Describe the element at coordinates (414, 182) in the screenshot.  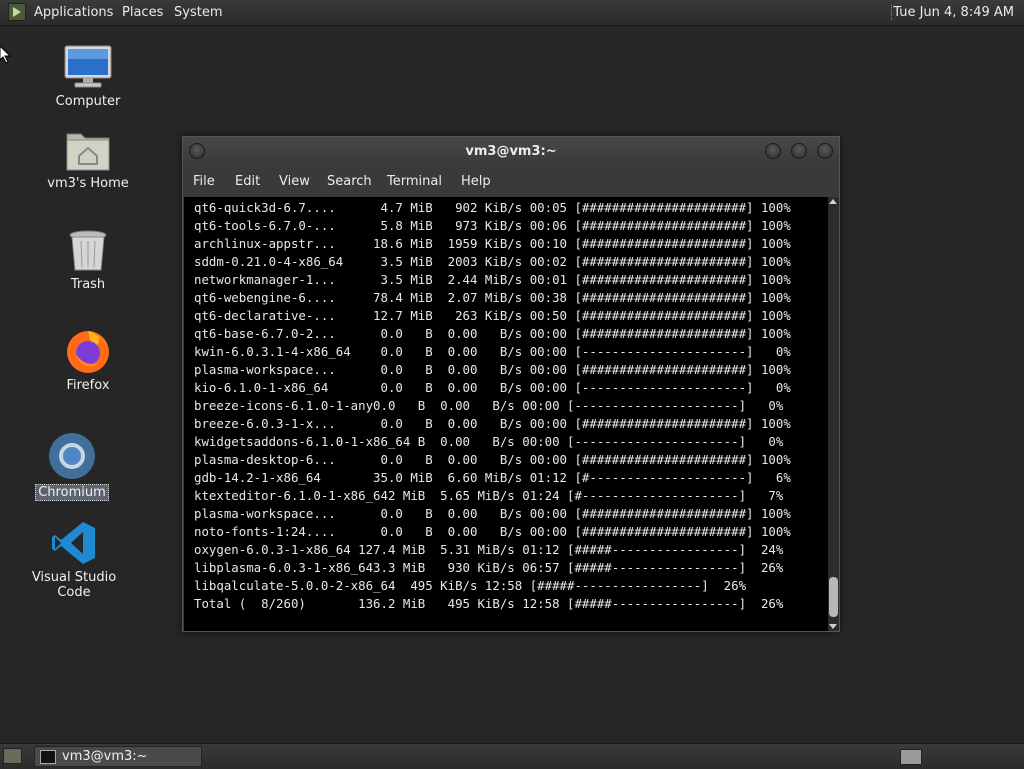
I see `menu-terminal: Terminal` at that location.